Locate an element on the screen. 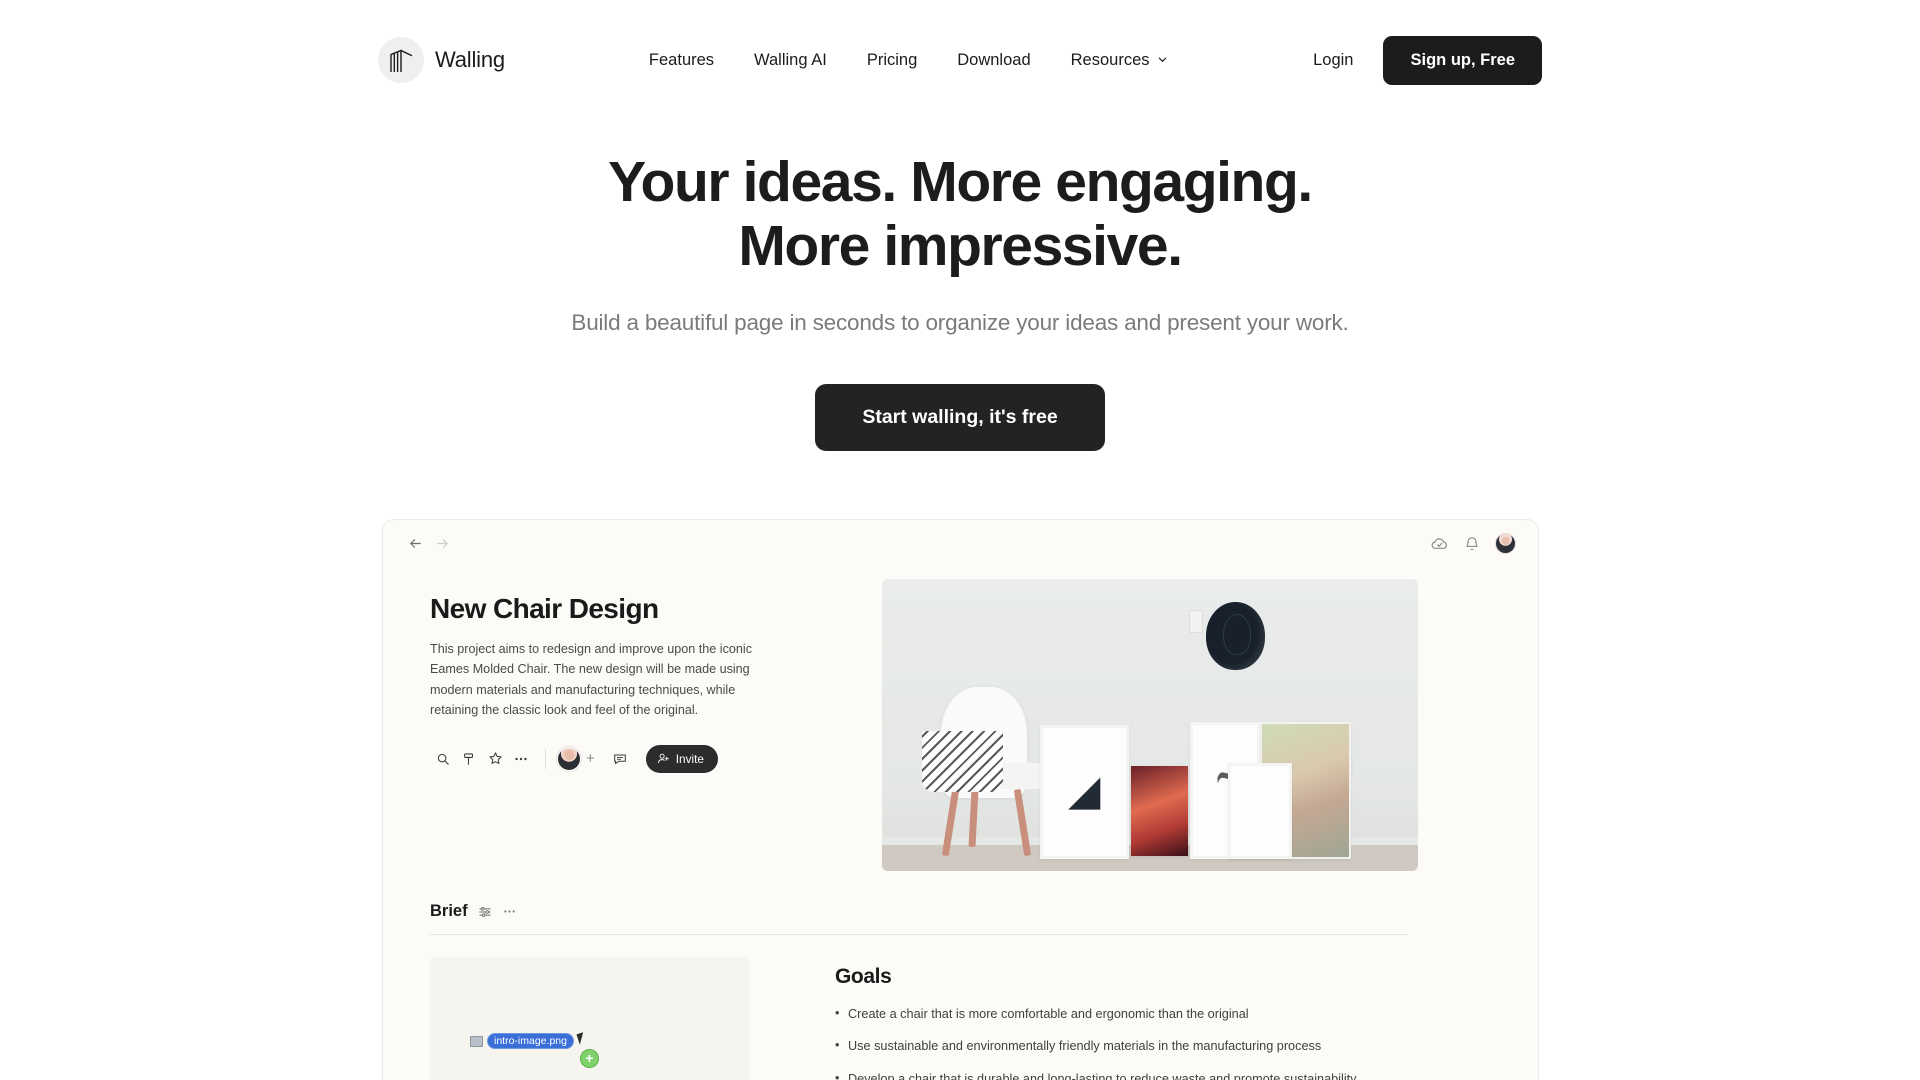 The height and width of the screenshot is (1080, 1920). search-icon is located at coordinates (443, 759).